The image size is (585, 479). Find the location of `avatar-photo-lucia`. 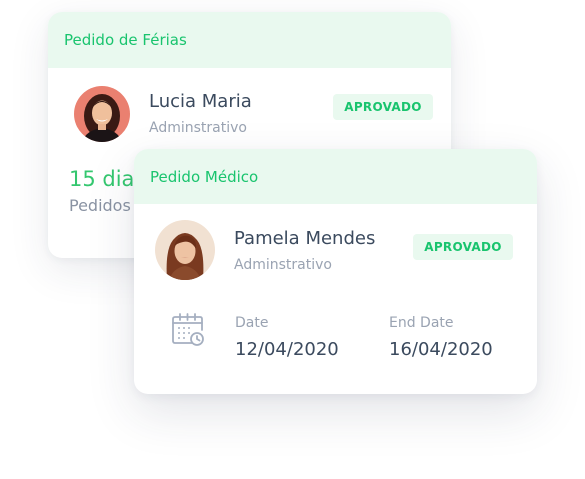

avatar-photo-lucia is located at coordinates (102, 114).